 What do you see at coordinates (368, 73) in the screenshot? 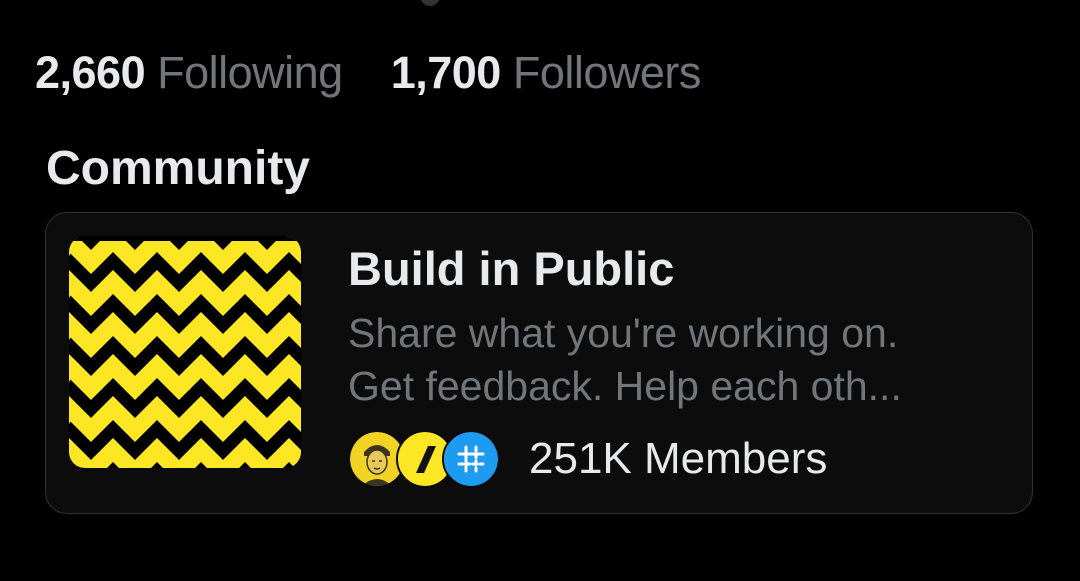
I see `follow-stats: 2,660 Following 1,700 Followers` at bounding box center [368, 73].